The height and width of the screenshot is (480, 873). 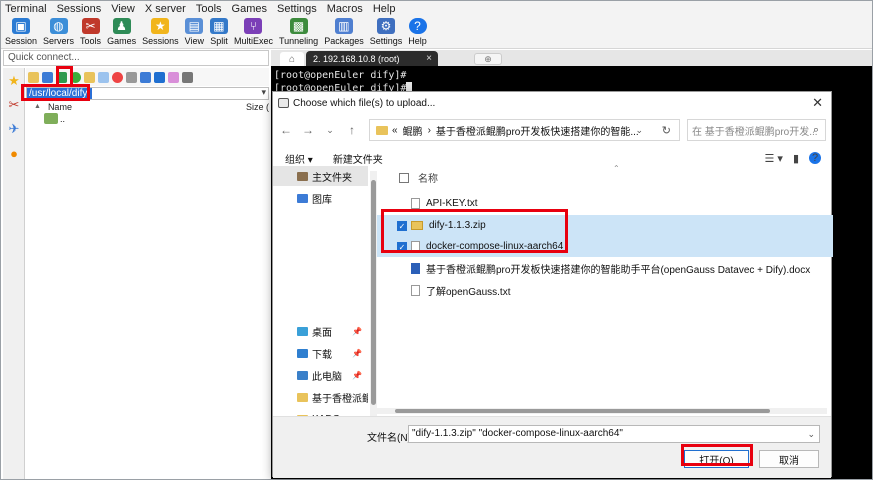 I want to click on sftp-col-size: Size (, so click(x=257, y=107).